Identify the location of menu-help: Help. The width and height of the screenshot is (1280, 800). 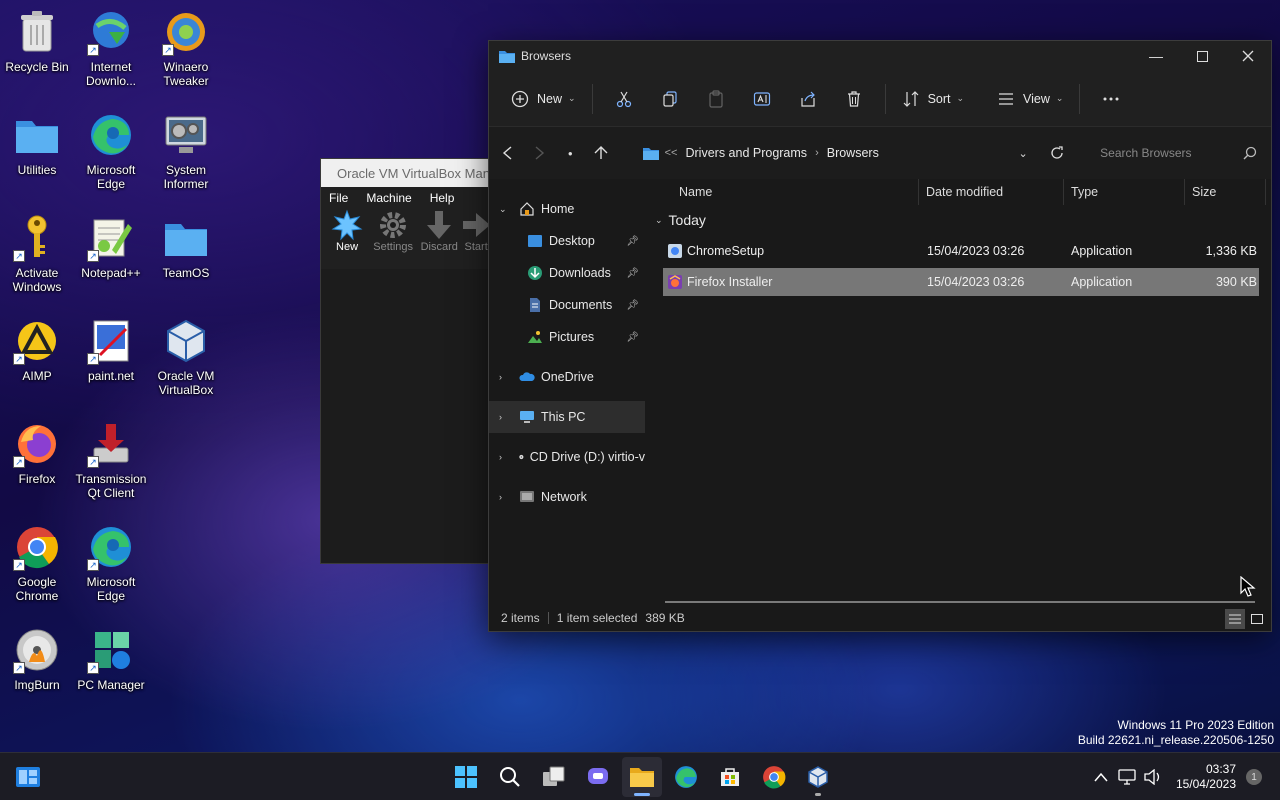
(442, 198).